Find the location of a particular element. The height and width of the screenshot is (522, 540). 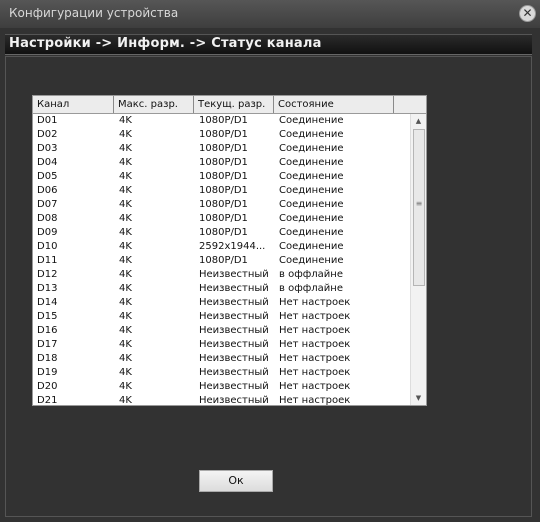

table-row: D01 4K 1080P/D1 Соединение is located at coordinates (221, 121).